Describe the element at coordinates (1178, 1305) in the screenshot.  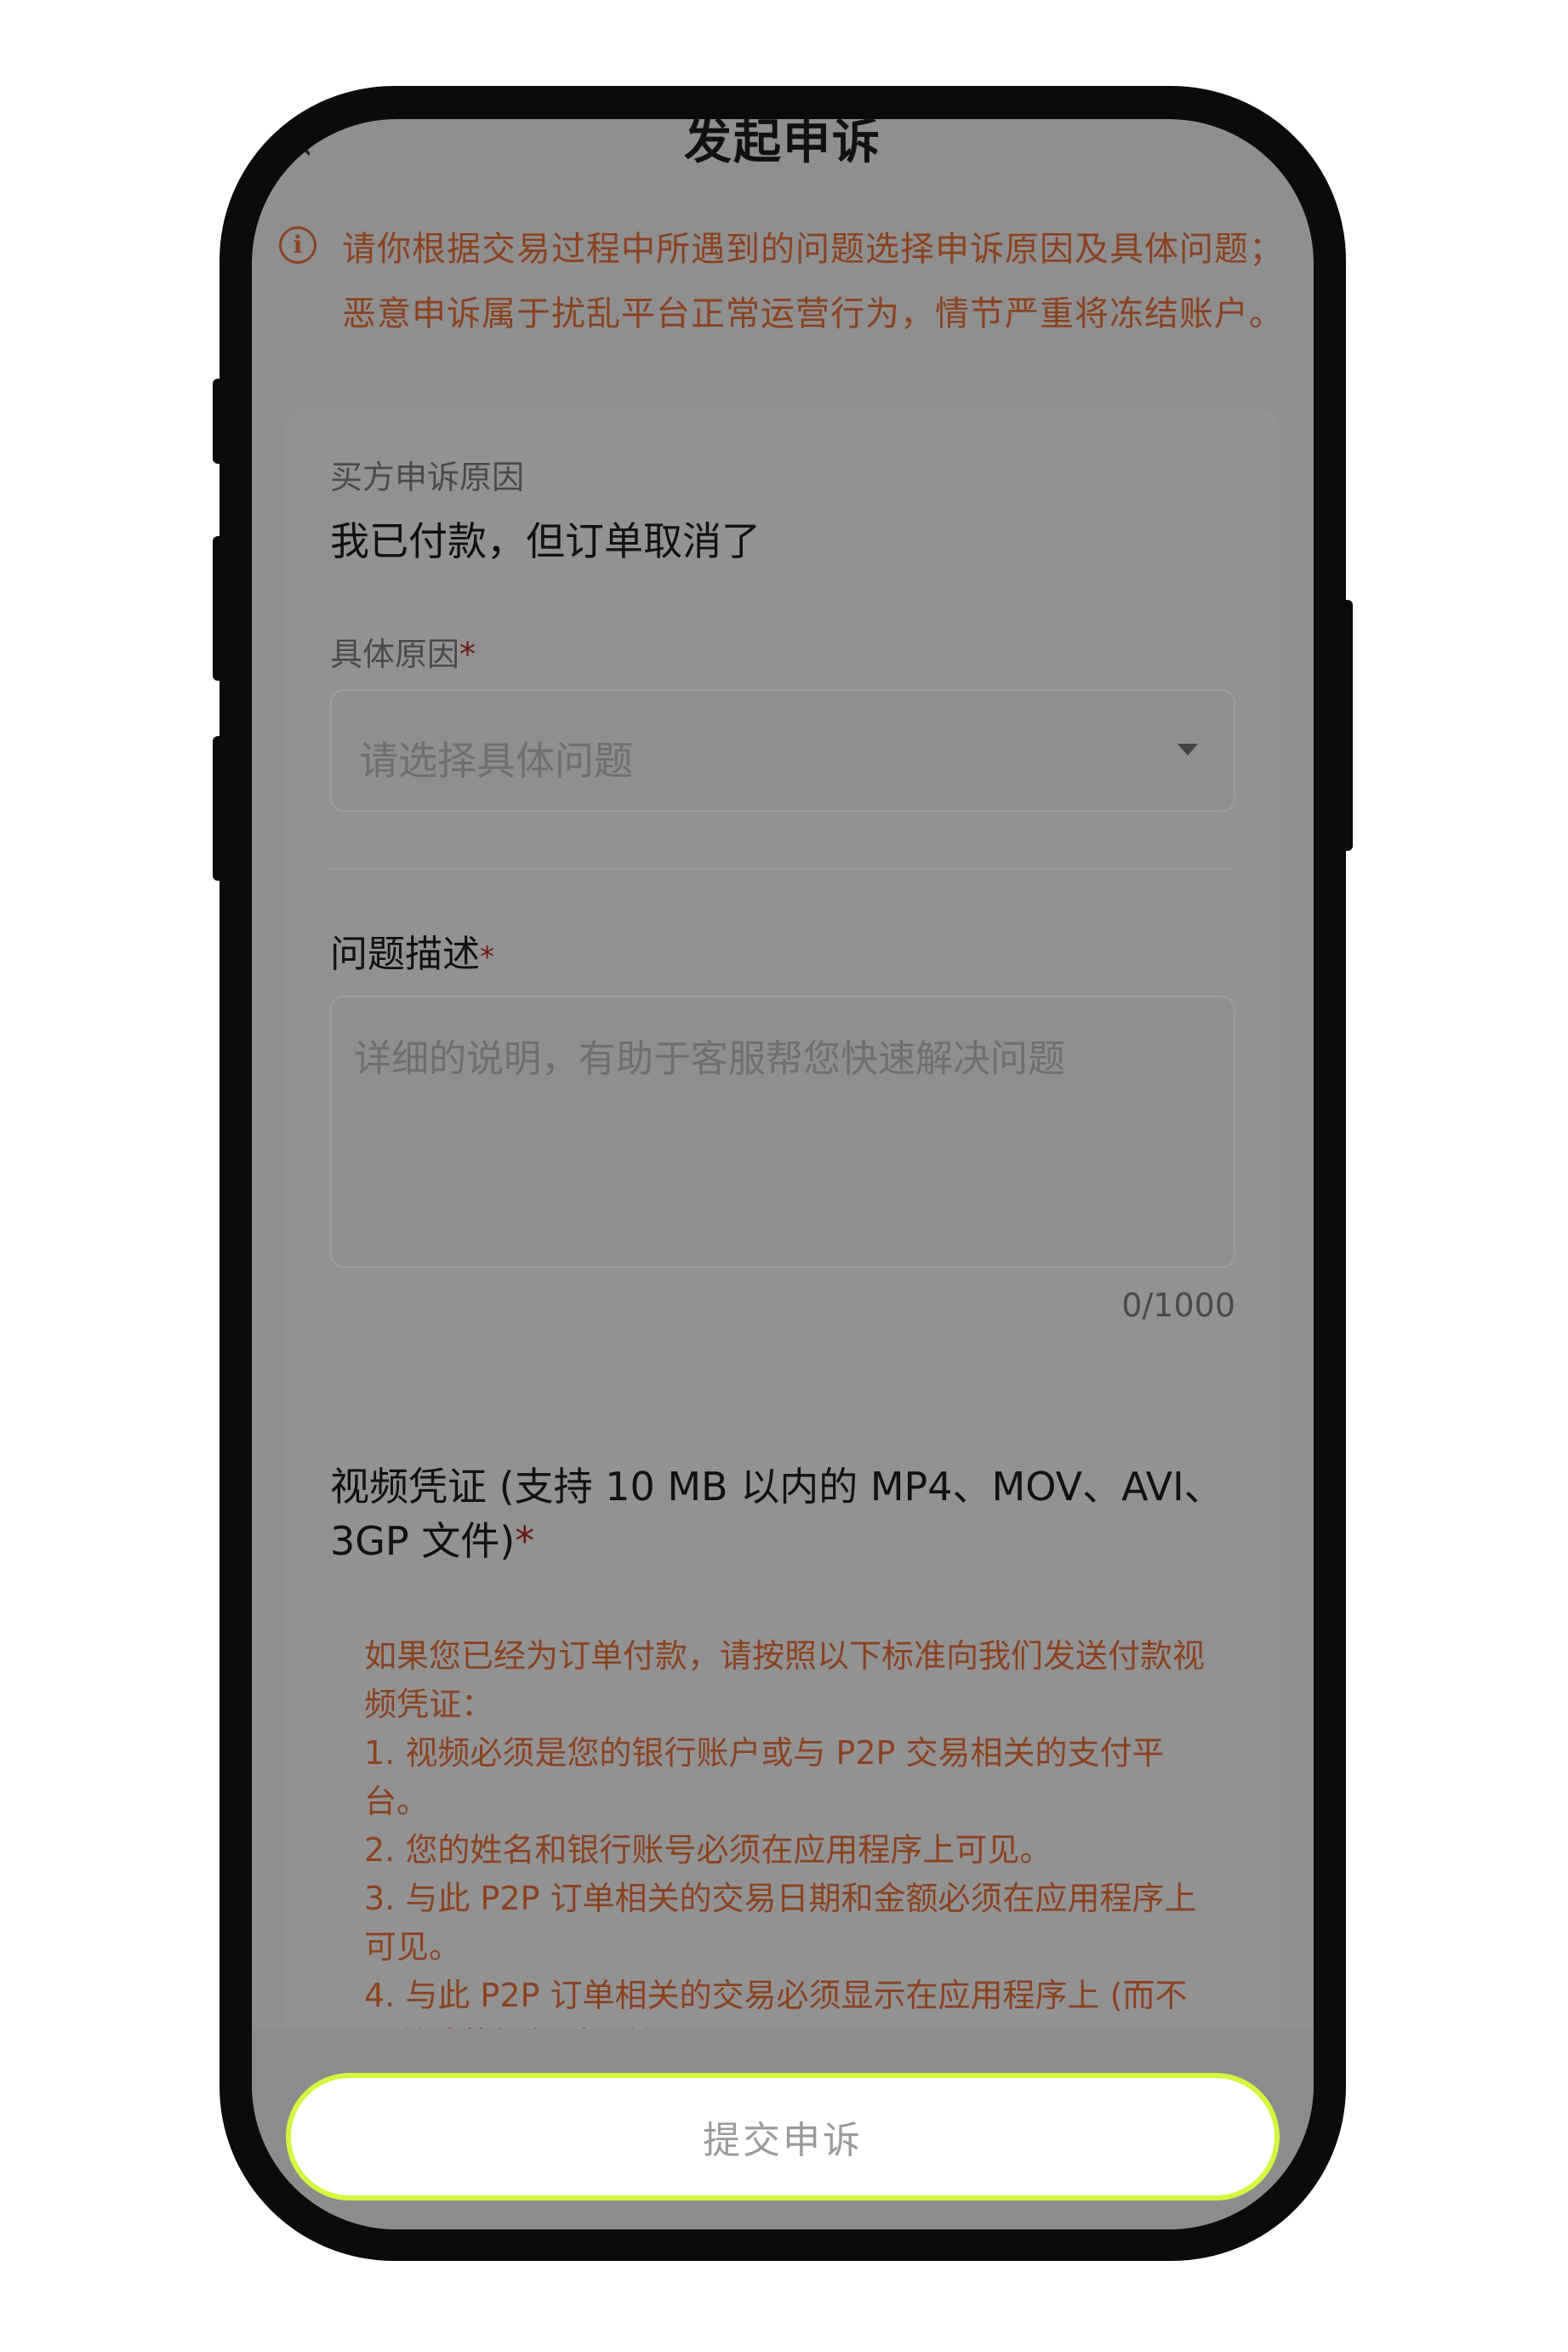
I see `character-counter: 0/1000` at that location.